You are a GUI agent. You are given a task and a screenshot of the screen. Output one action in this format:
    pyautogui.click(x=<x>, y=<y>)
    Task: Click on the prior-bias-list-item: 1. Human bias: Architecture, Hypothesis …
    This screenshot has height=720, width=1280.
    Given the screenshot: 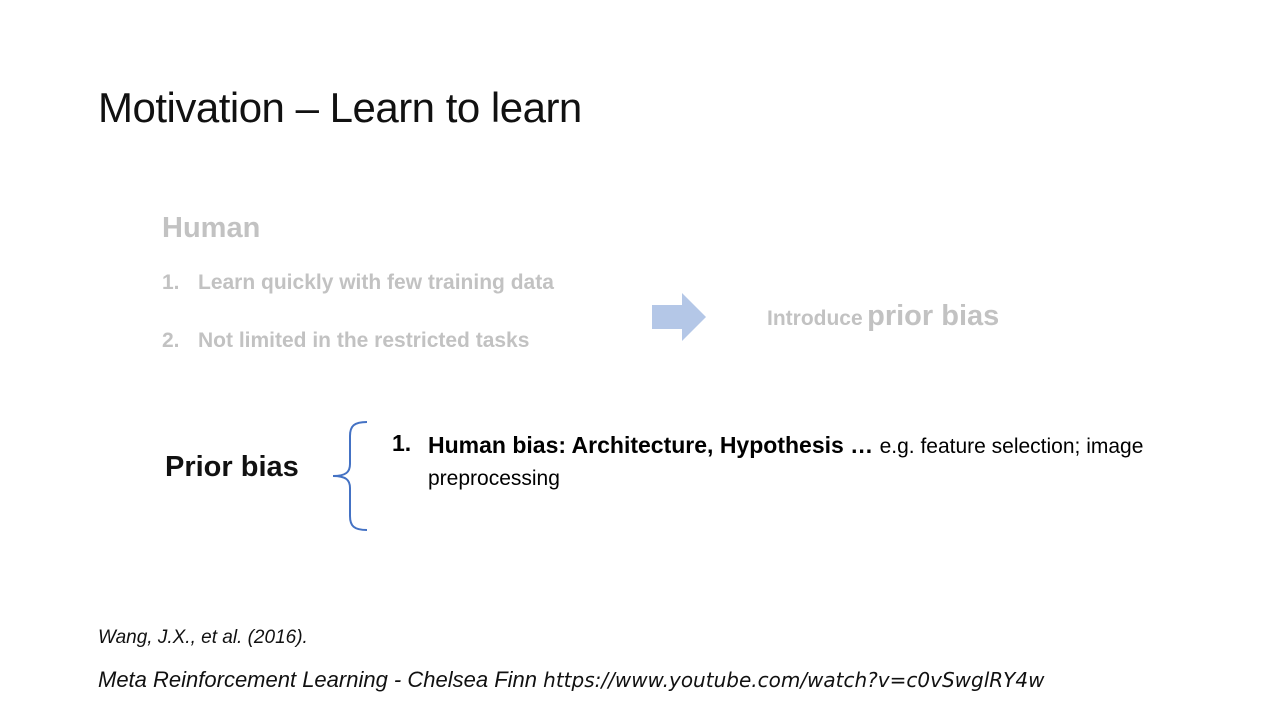 What is the action you would take?
    pyautogui.click(x=812, y=462)
    